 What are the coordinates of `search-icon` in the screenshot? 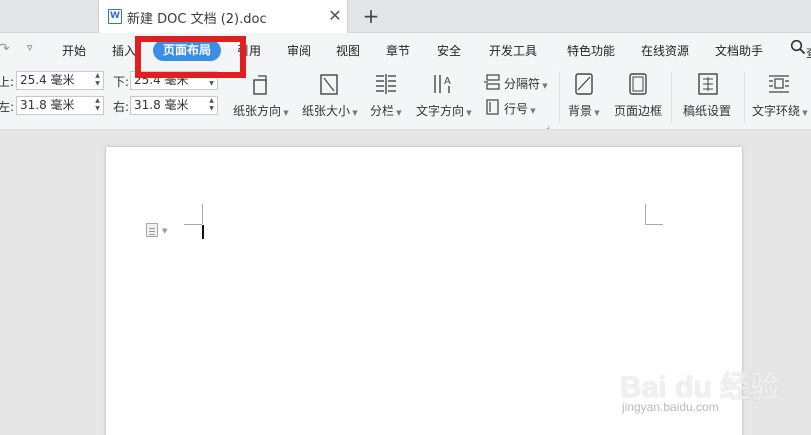 It's located at (798, 49).